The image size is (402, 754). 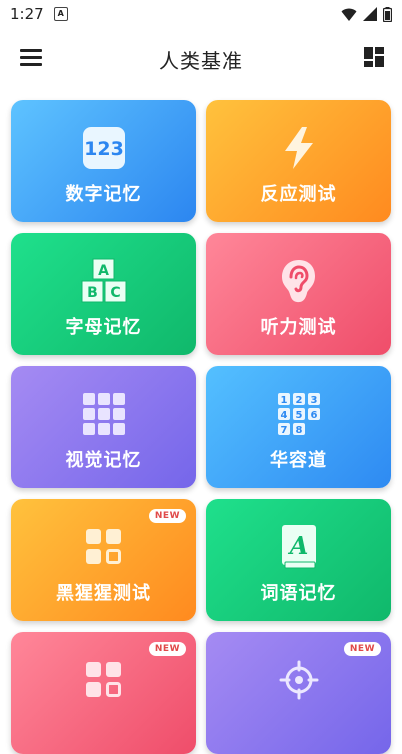 I want to click on app-bar: 人类基准, so click(x=201, y=59).